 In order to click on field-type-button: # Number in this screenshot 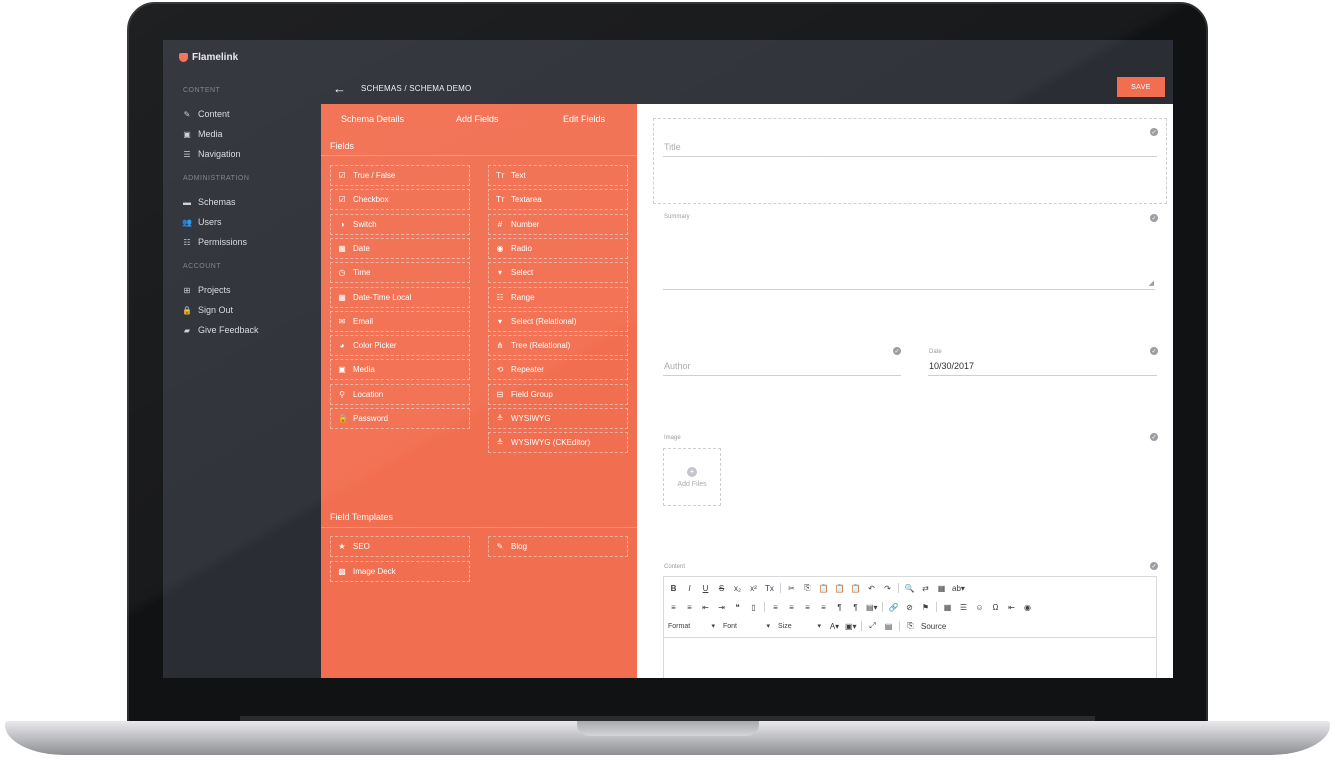, I will do `click(558, 224)`.